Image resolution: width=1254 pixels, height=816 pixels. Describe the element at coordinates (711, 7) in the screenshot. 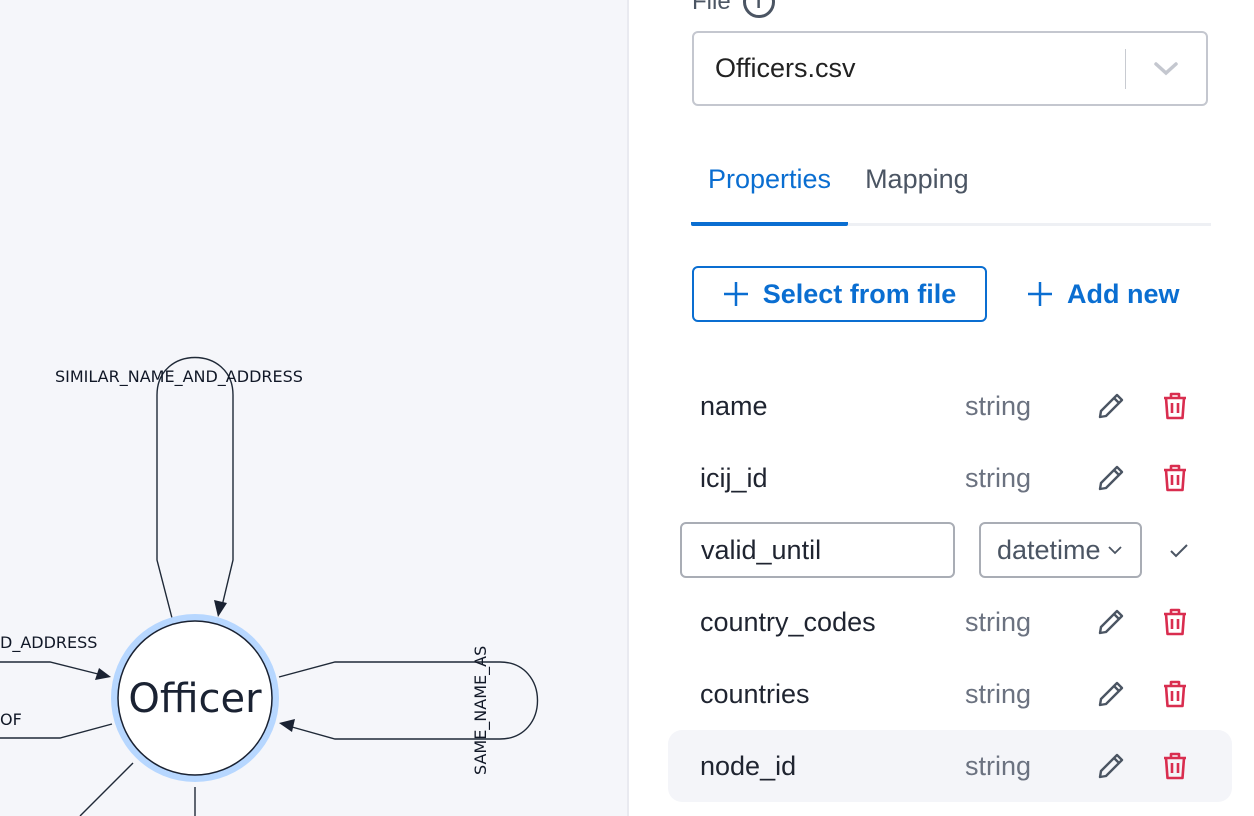

I see `file-label: File` at that location.